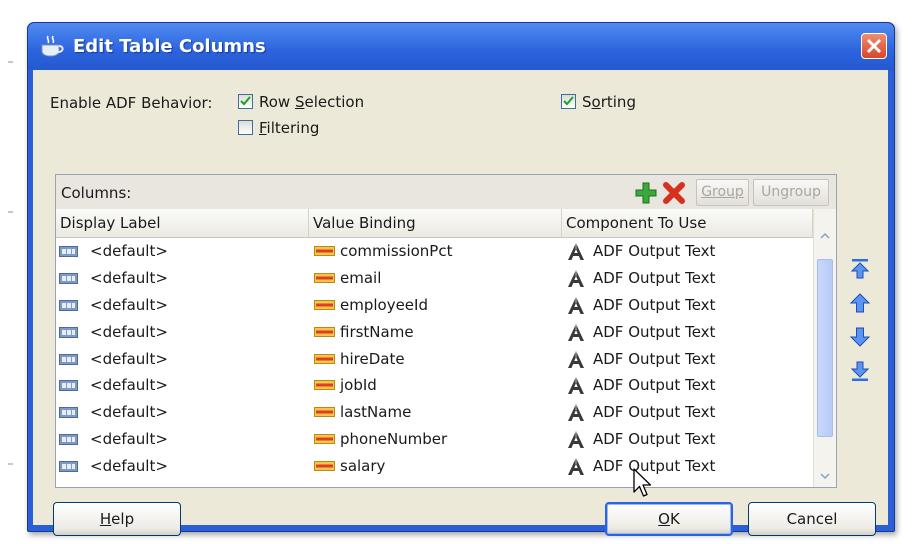 The width and height of the screenshot is (922, 544). Describe the element at coordinates (361, 277) in the screenshot. I see `value-binding-text: email` at that location.